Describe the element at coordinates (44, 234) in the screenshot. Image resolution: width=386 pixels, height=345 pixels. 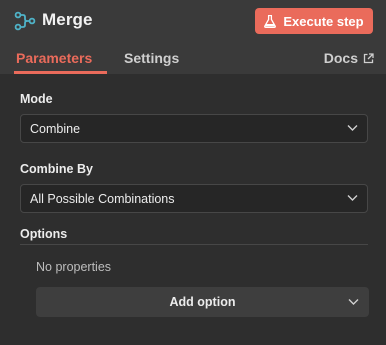
I see `options-label: Options` at that location.